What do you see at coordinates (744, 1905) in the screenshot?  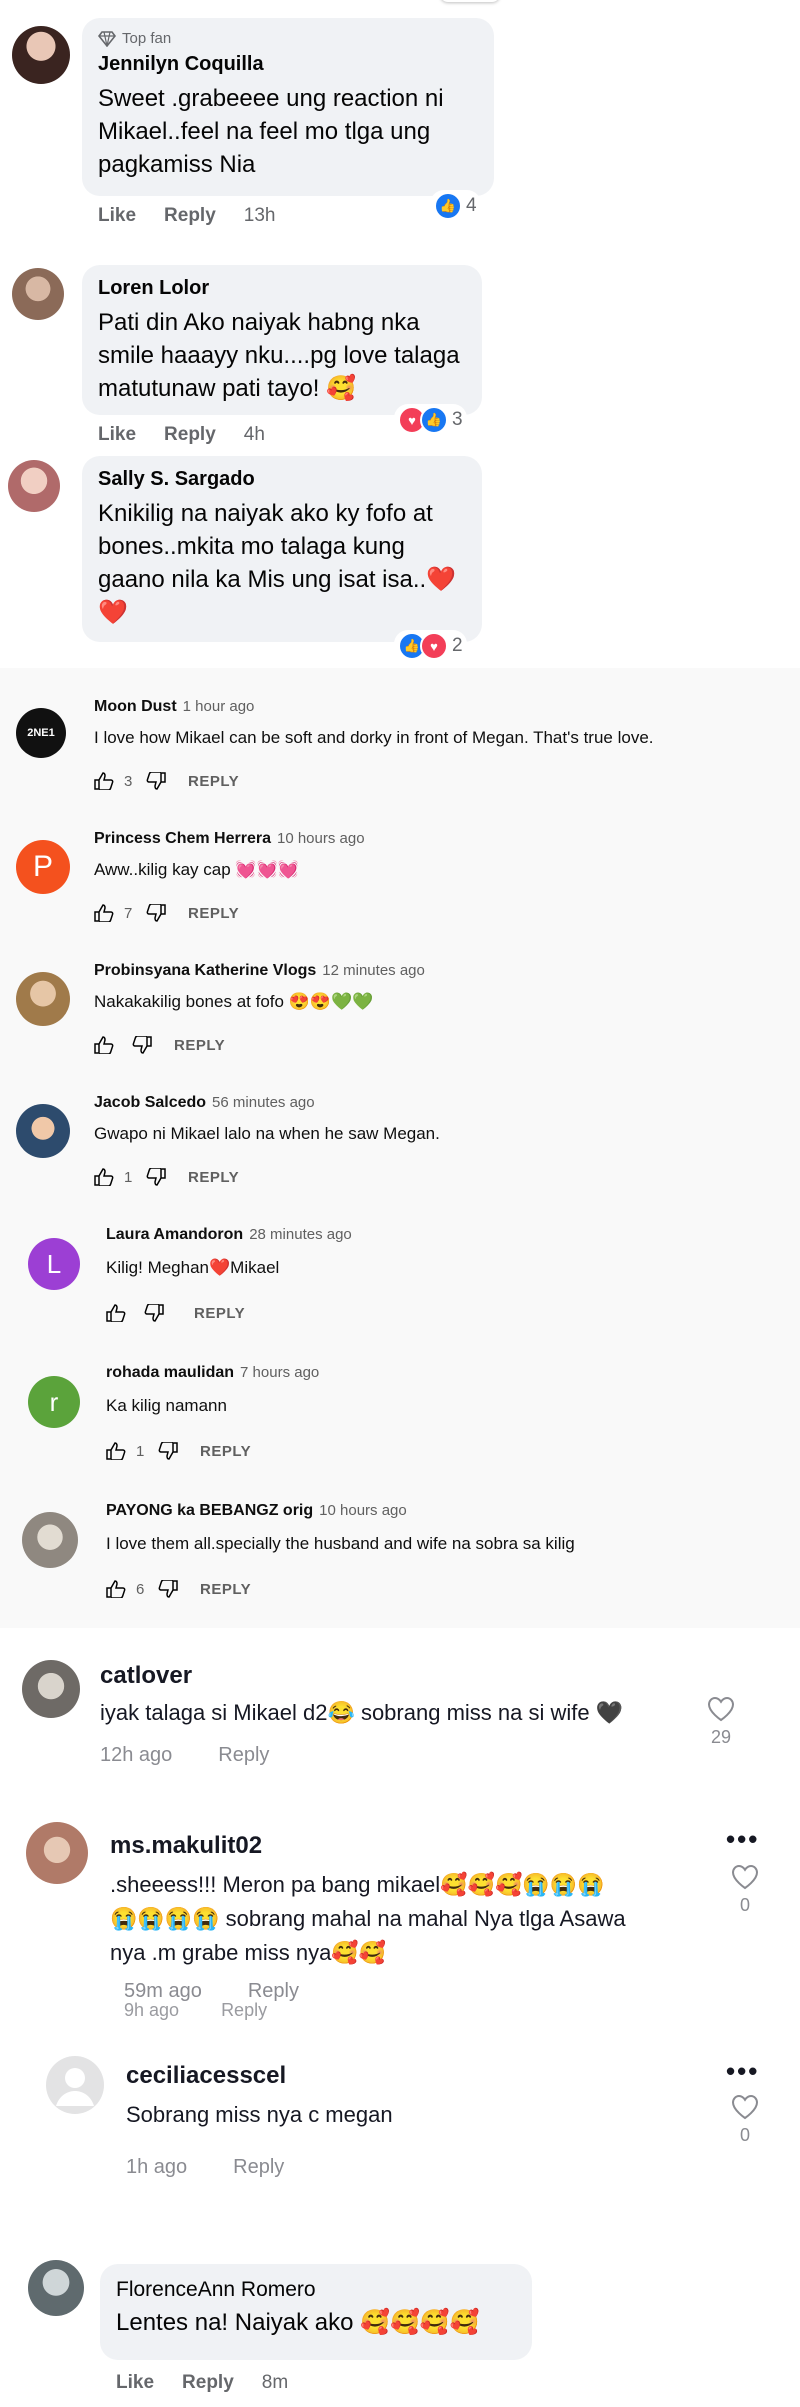 I see `like-count: 0` at bounding box center [744, 1905].